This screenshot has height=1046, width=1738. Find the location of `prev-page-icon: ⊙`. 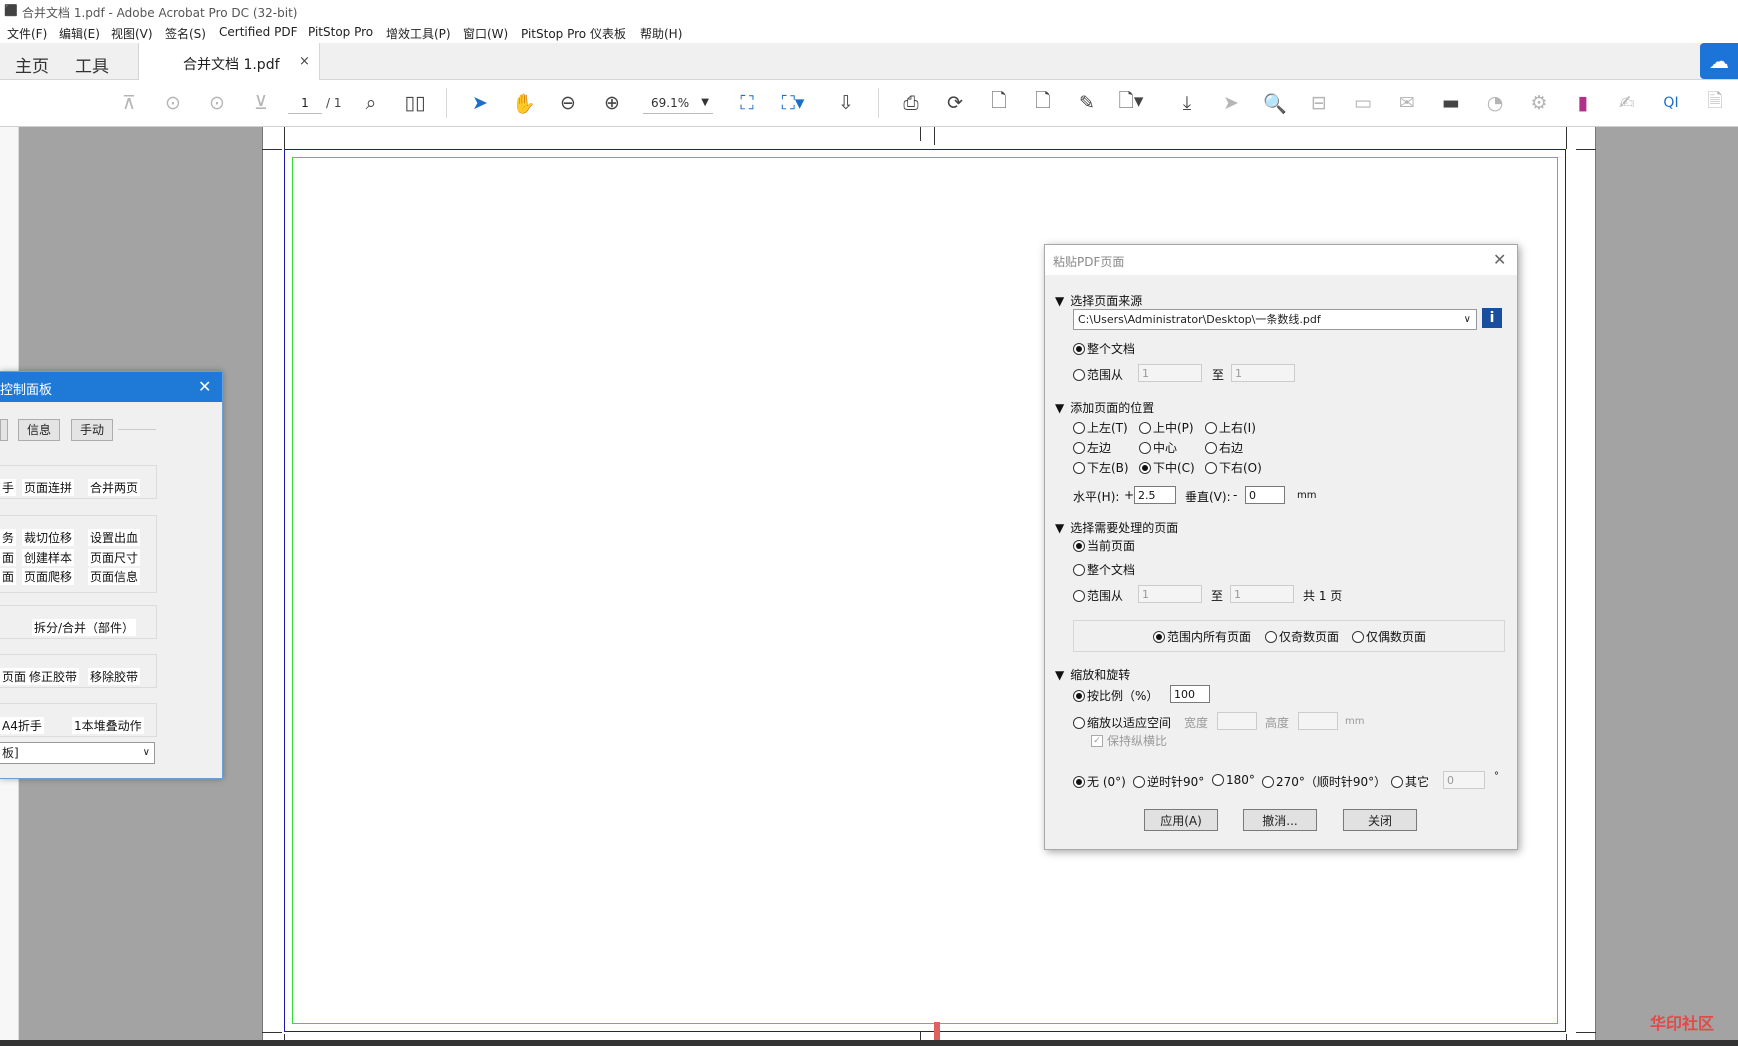

prev-page-icon: ⊙ is located at coordinates (173, 103).